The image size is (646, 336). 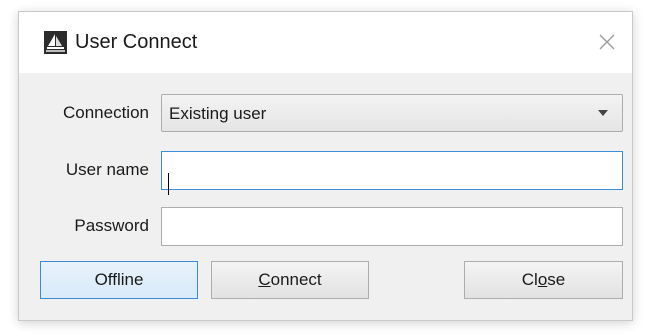 I want to click on connect-mnemonic: C, so click(x=264, y=279).